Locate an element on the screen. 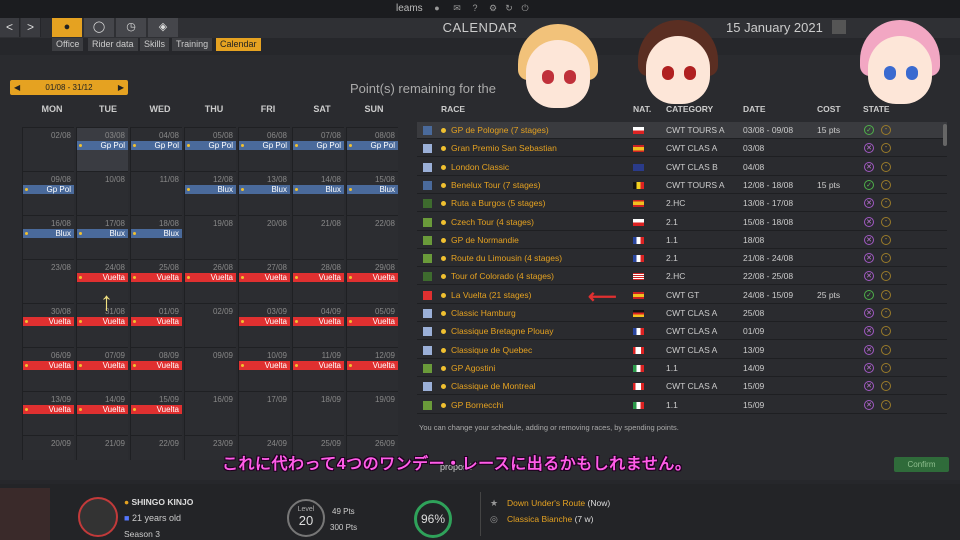 The width and height of the screenshot is (960, 540). calendar-day-cell: 25/08 Vuelta is located at coordinates (156, 281).